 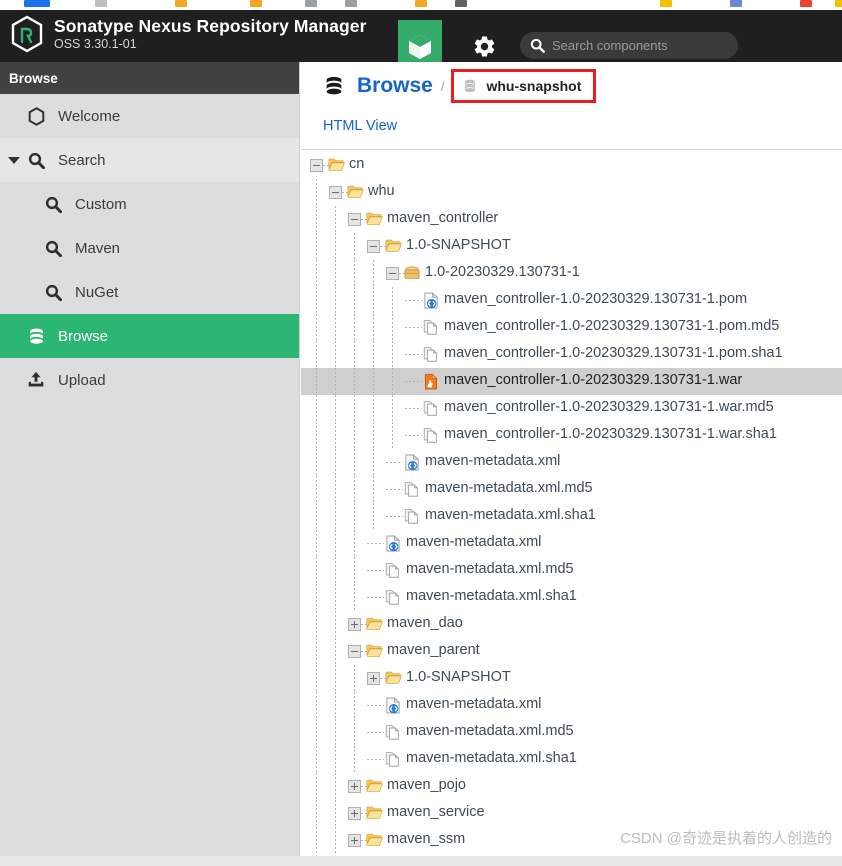 What do you see at coordinates (357, 164) in the screenshot?
I see `tree-node-label: cn` at bounding box center [357, 164].